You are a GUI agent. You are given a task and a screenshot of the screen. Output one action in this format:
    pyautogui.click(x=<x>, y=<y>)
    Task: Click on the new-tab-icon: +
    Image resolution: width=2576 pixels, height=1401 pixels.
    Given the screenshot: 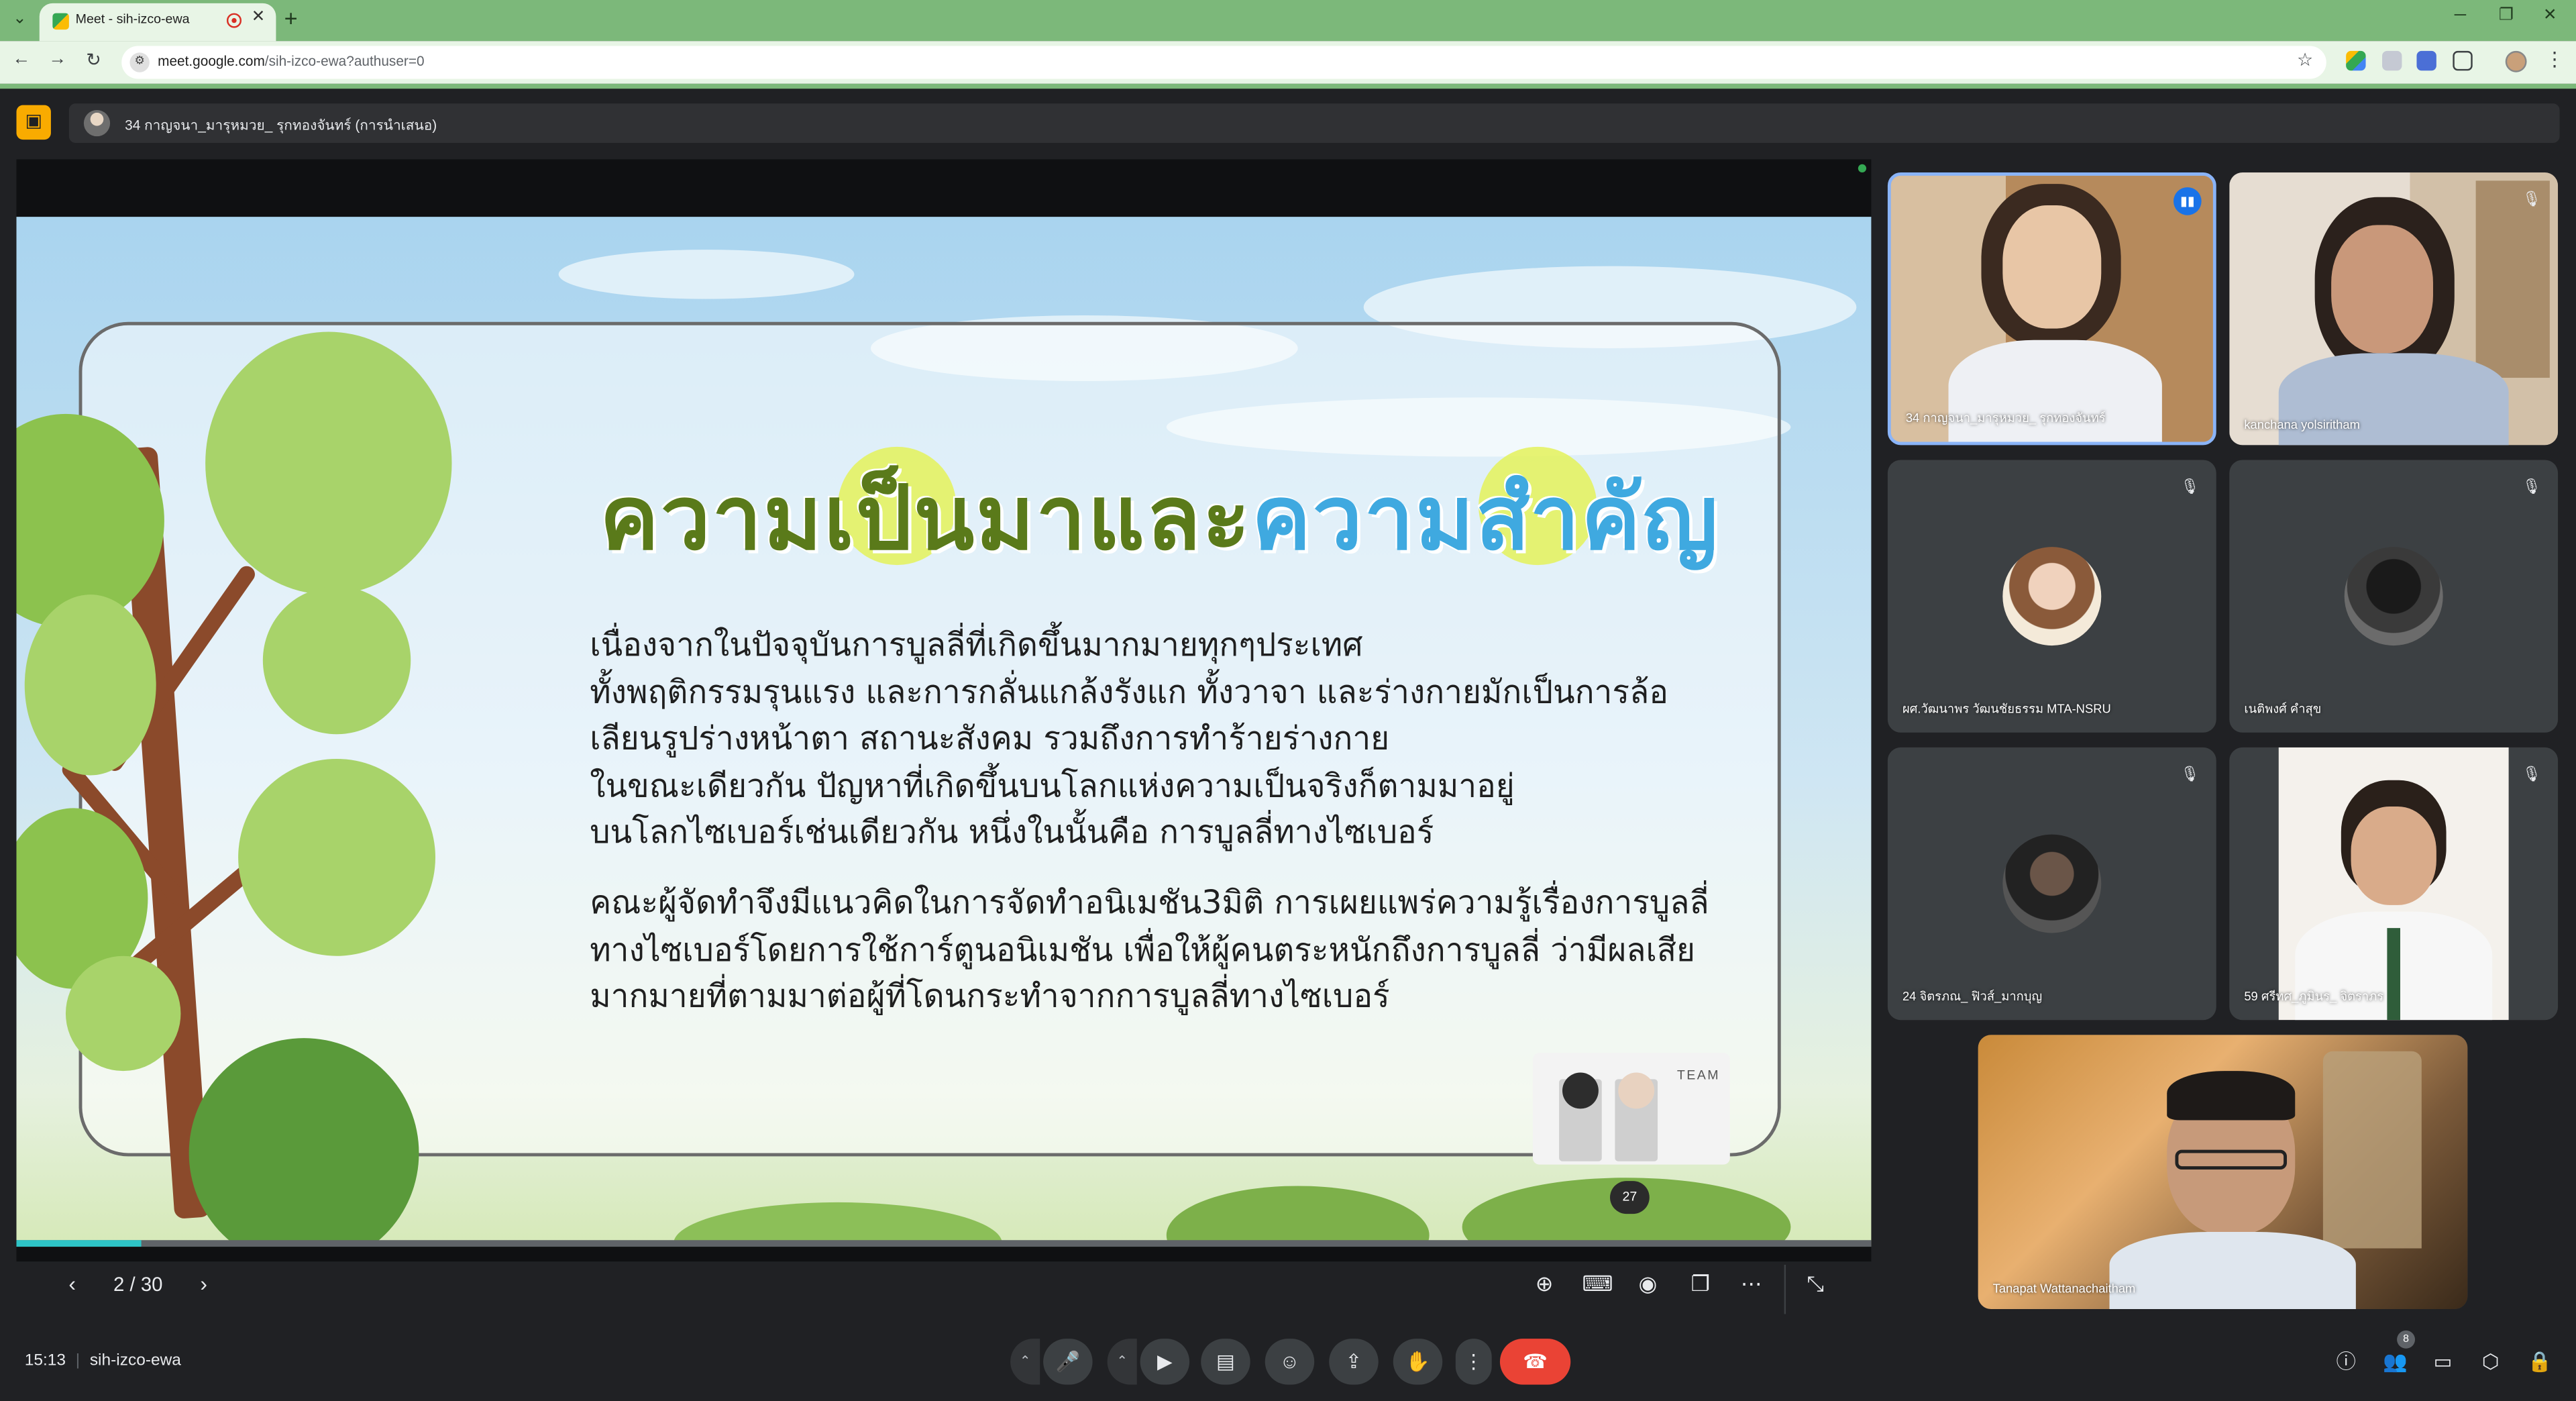 What is the action you would take?
    pyautogui.click(x=291, y=18)
    